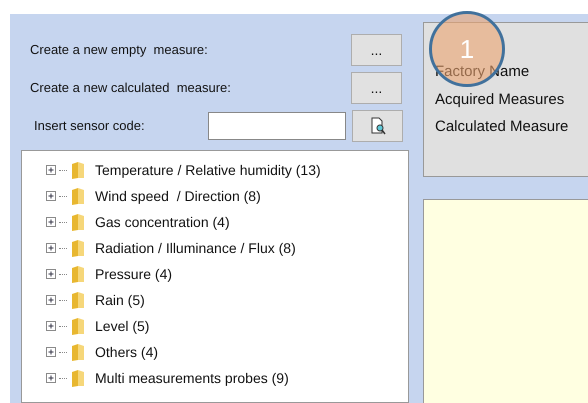  I want to click on document-search-icon, so click(378, 126).